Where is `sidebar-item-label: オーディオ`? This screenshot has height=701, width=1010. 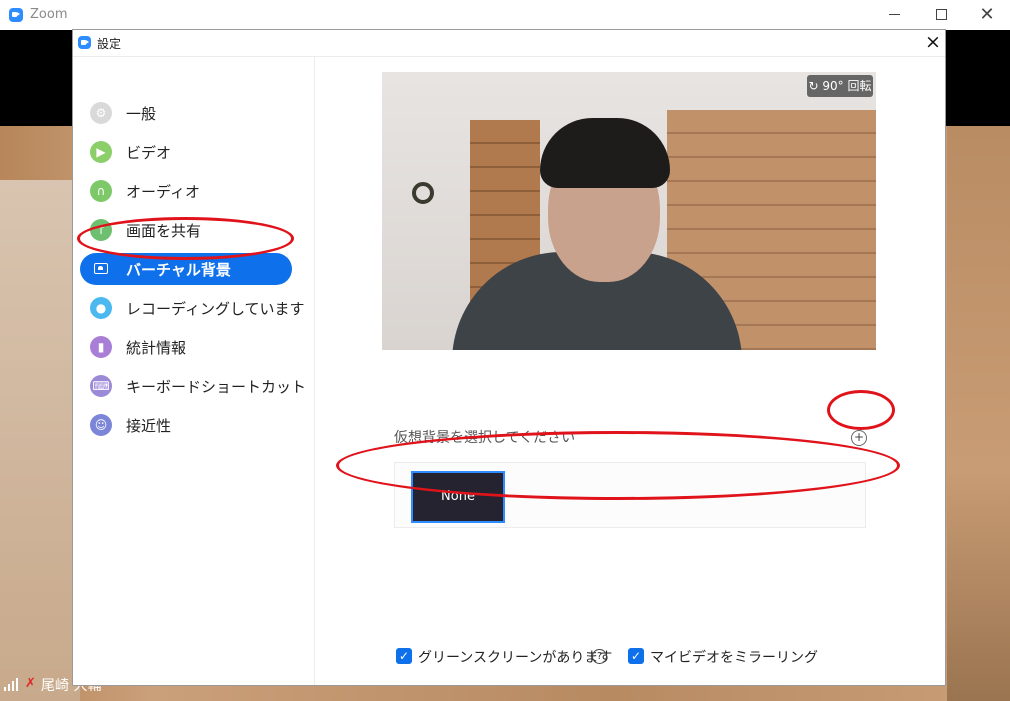 sidebar-item-label: オーディオ is located at coordinates (163, 192).